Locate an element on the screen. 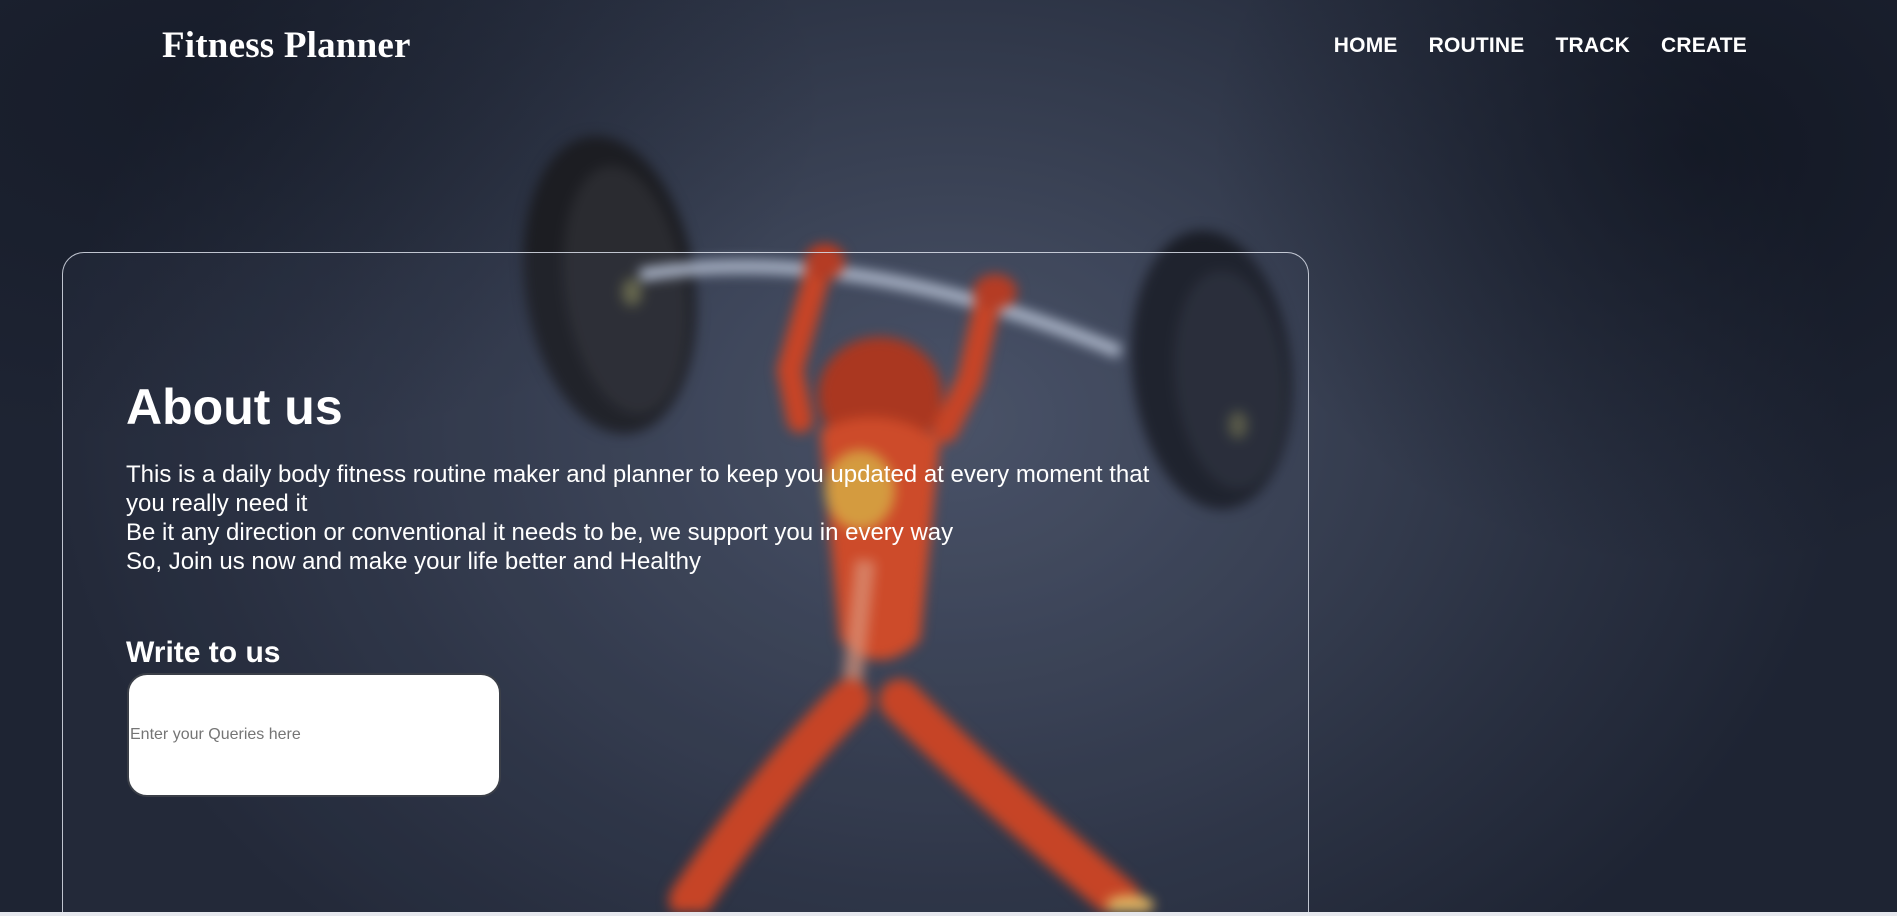 The image size is (1897, 916). nav-create-link: CREATE is located at coordinates (1704, 46).